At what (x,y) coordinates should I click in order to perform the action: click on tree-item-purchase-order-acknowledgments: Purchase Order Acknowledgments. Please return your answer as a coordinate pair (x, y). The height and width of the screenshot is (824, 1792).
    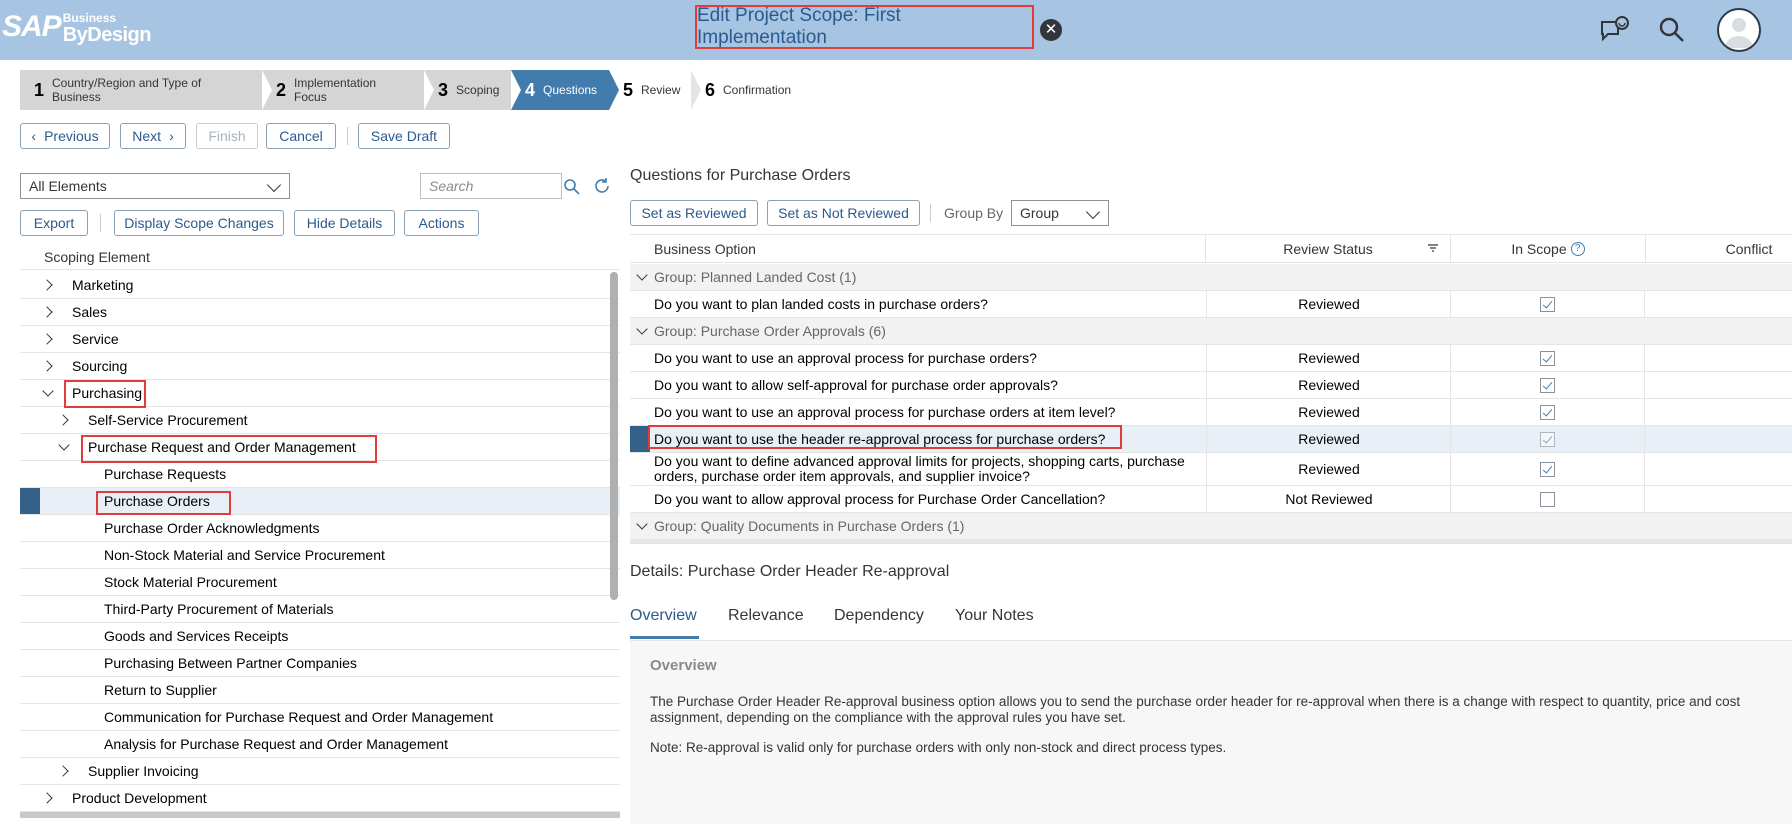
    Looking at the image, I should click on (320, 528).